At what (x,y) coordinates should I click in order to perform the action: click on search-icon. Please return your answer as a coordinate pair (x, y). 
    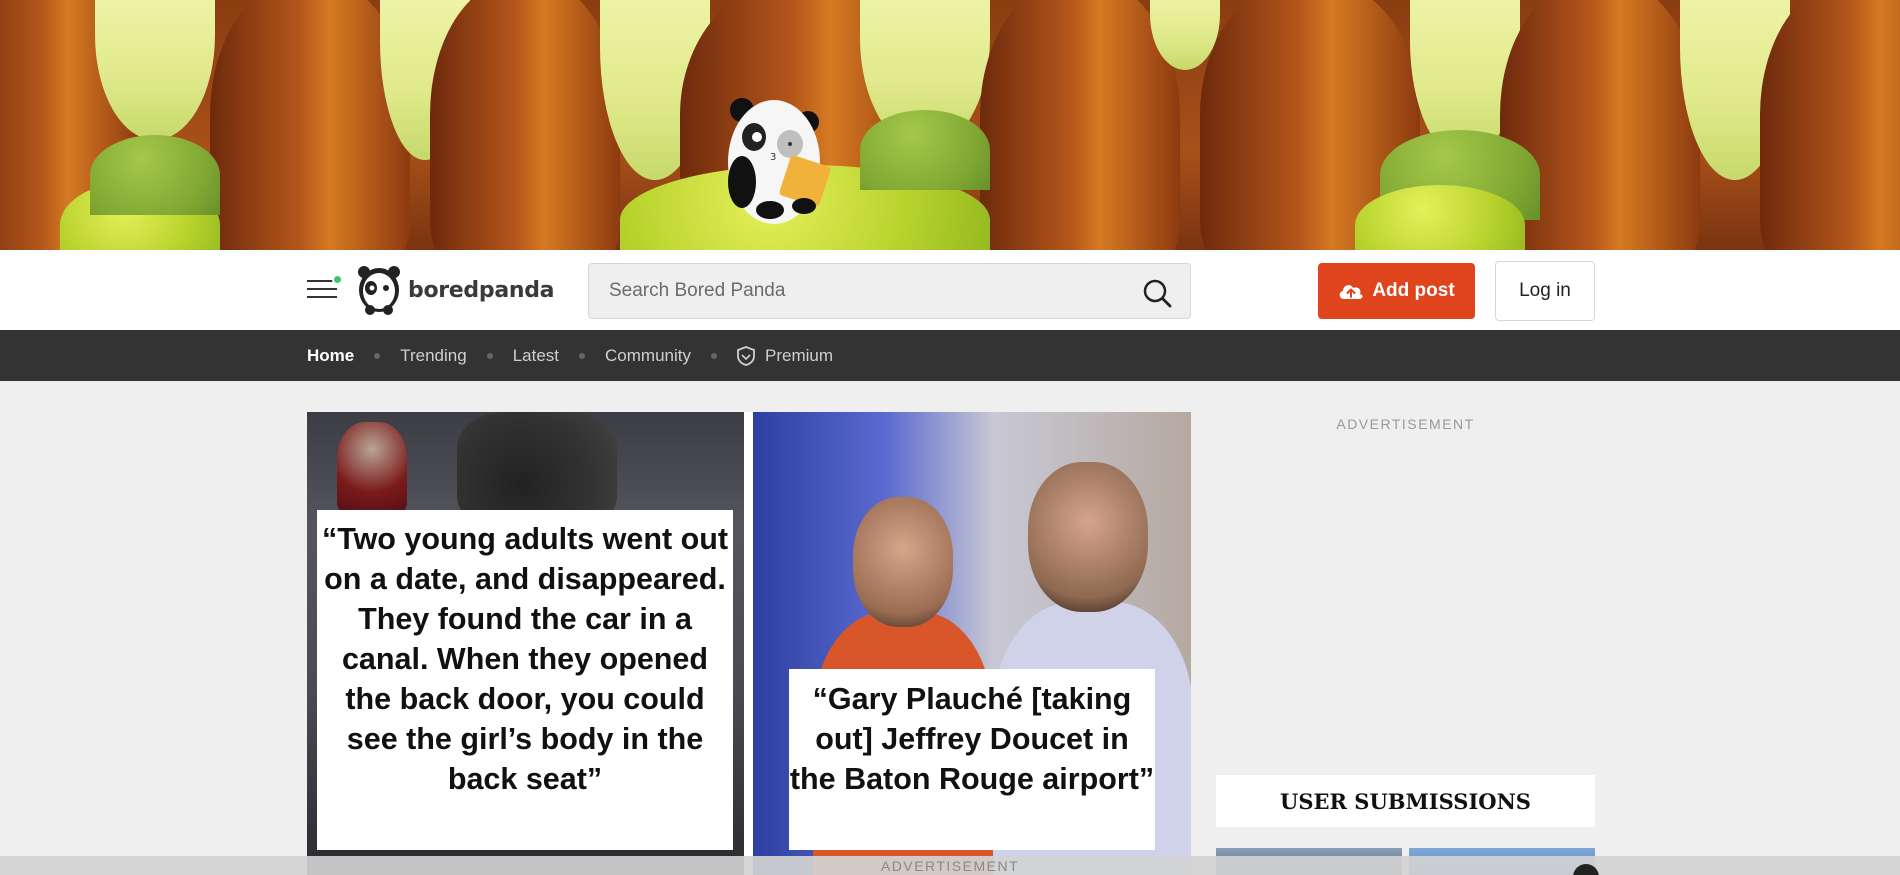
    Looking at the image, I should click on (1157, 293).